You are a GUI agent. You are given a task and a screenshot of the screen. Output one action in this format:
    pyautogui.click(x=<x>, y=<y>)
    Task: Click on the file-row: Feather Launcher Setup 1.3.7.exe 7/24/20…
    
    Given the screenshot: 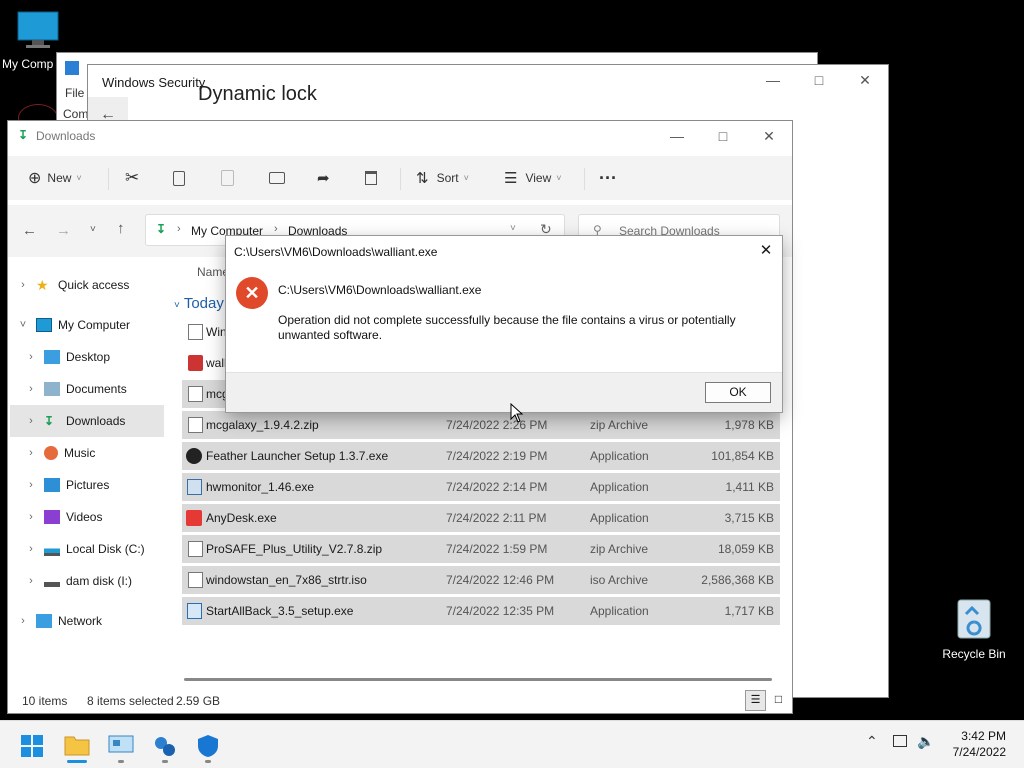 What is the action you would take?
    pyautogui.click(x=481, y=456)
    